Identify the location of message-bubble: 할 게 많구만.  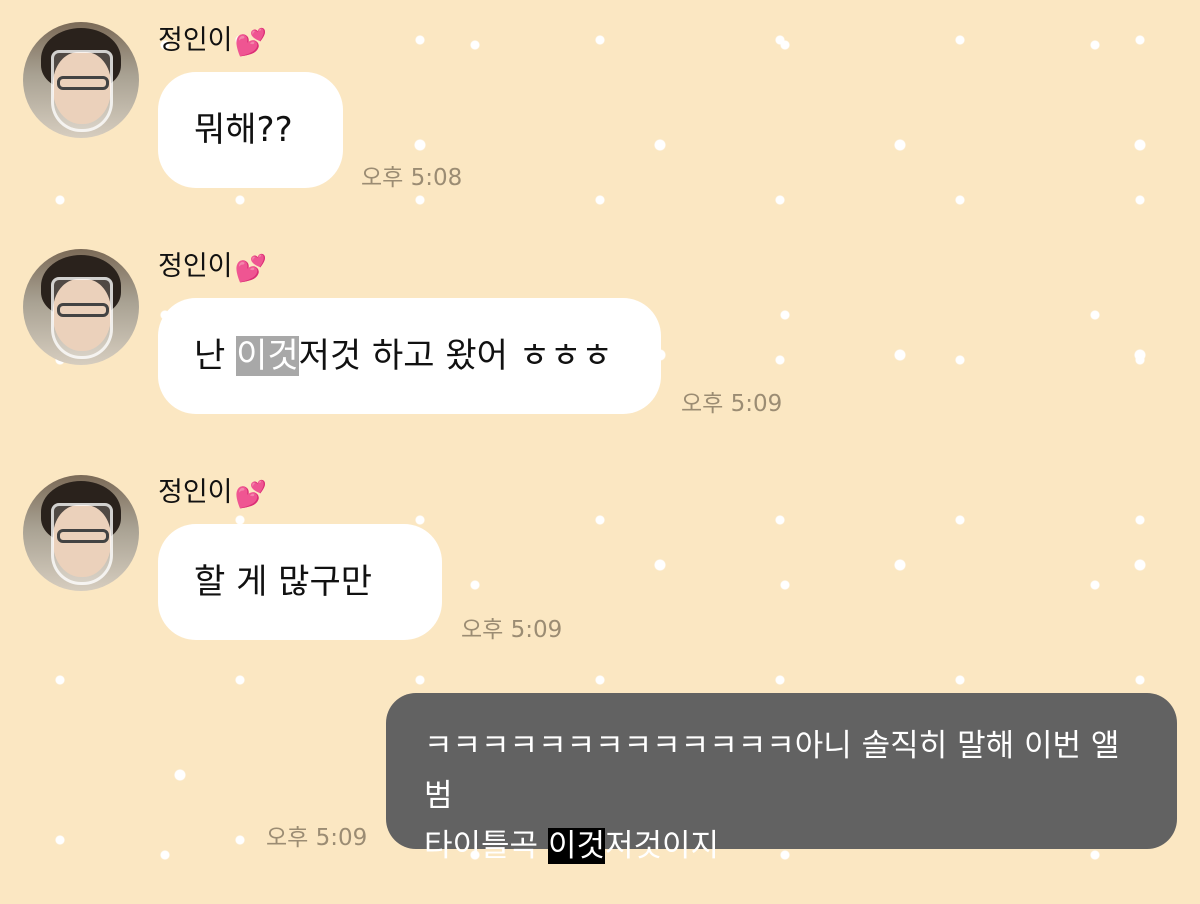
(300, 582).